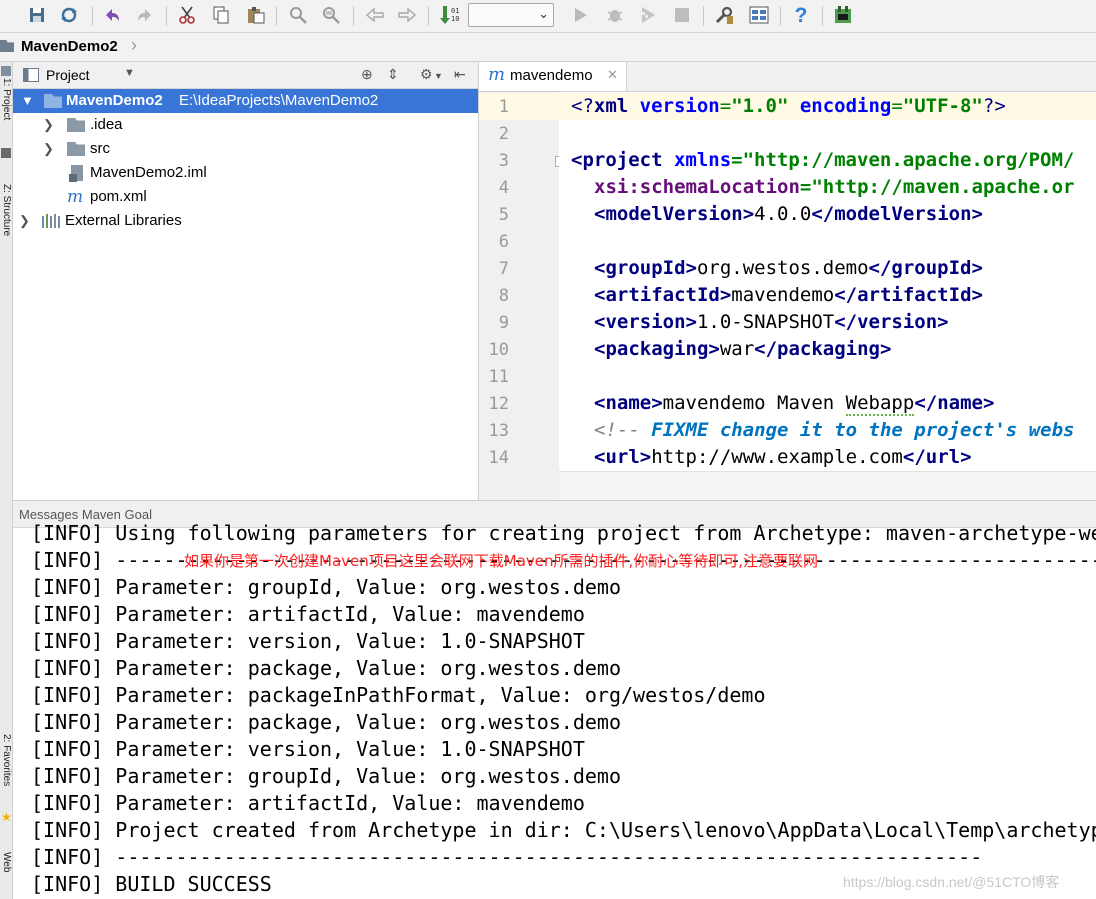  What do you see at coordinates (331, 15) in the screenshot?
I see `replace-icon` at bounding box center [331, 15].